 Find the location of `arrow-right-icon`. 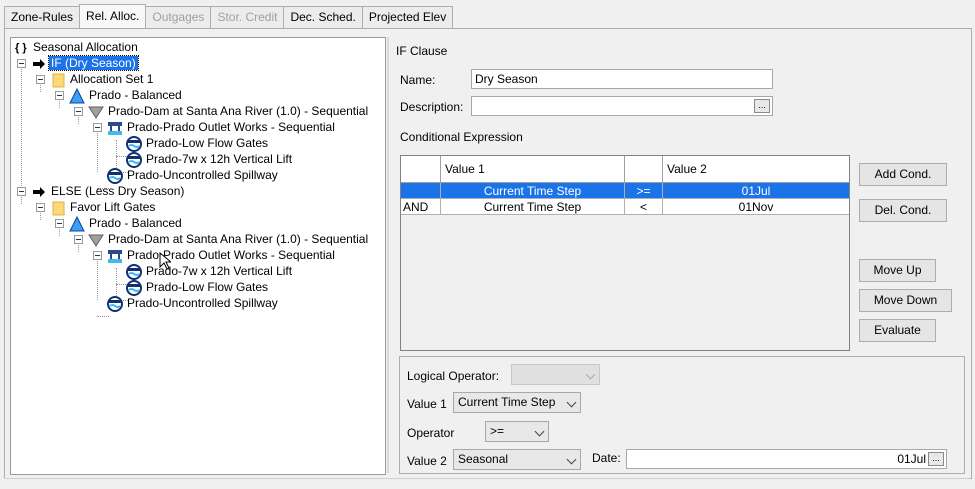

arrow-right-icon is located at coordinates (39, 64).